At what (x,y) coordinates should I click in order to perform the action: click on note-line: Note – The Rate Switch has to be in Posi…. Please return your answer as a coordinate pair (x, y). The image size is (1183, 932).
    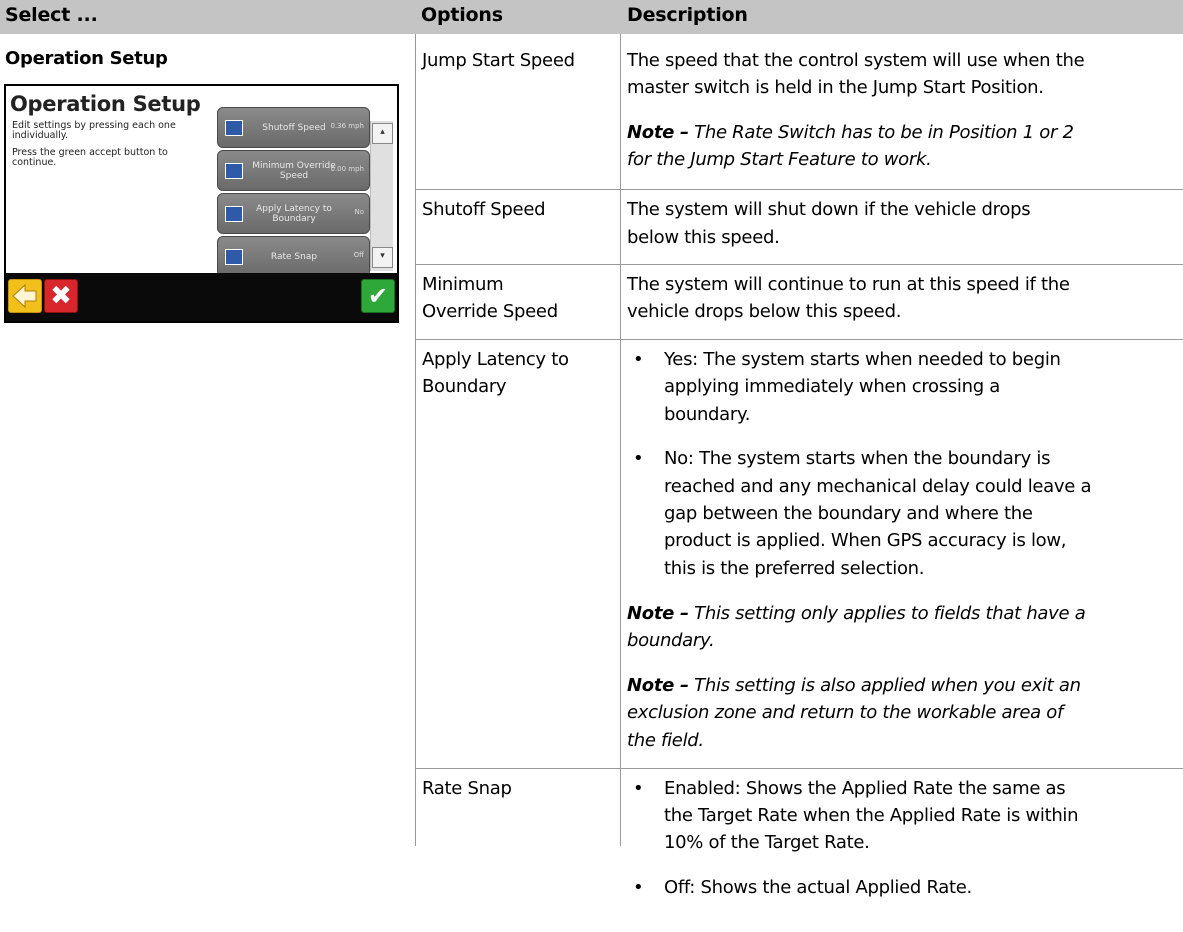
    Looking at the image, I should click on (850, 133).